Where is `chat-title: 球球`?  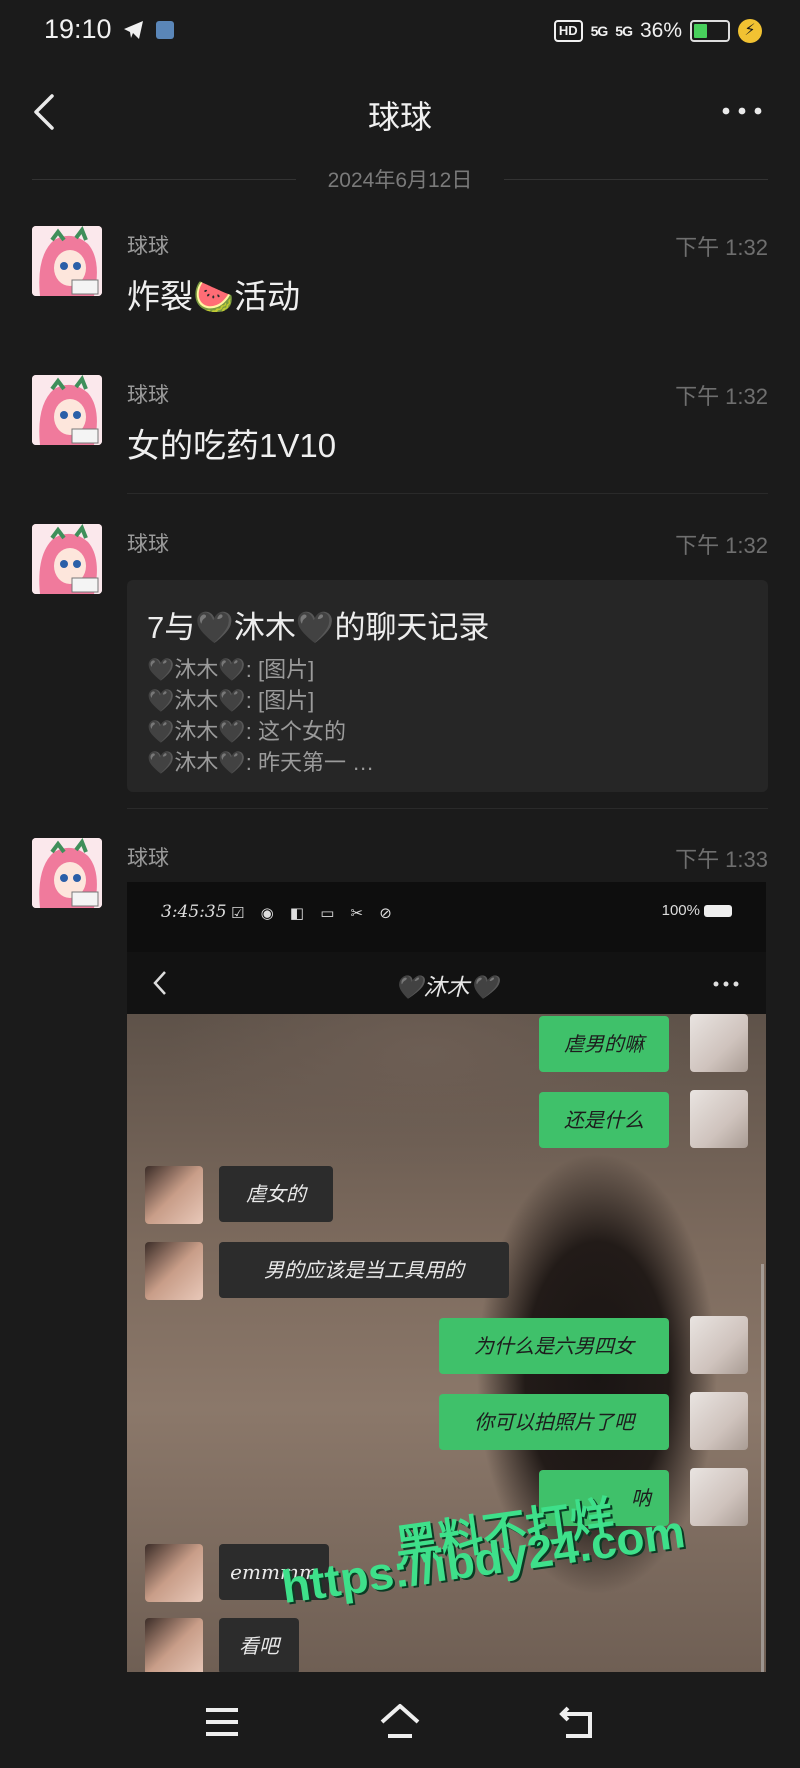
chat-title: 球球 is located at coordinates (399, 117).